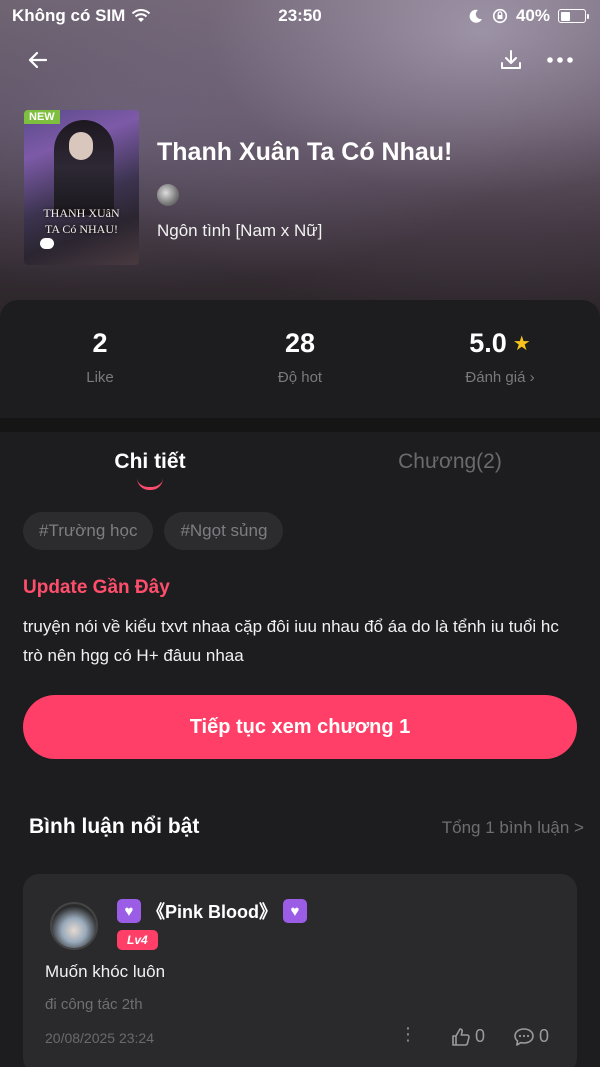 The height and width of the screenshot is (1067, 600). I want to click on tab-bar: Chi tiết Chương(2), so click(300, 470).